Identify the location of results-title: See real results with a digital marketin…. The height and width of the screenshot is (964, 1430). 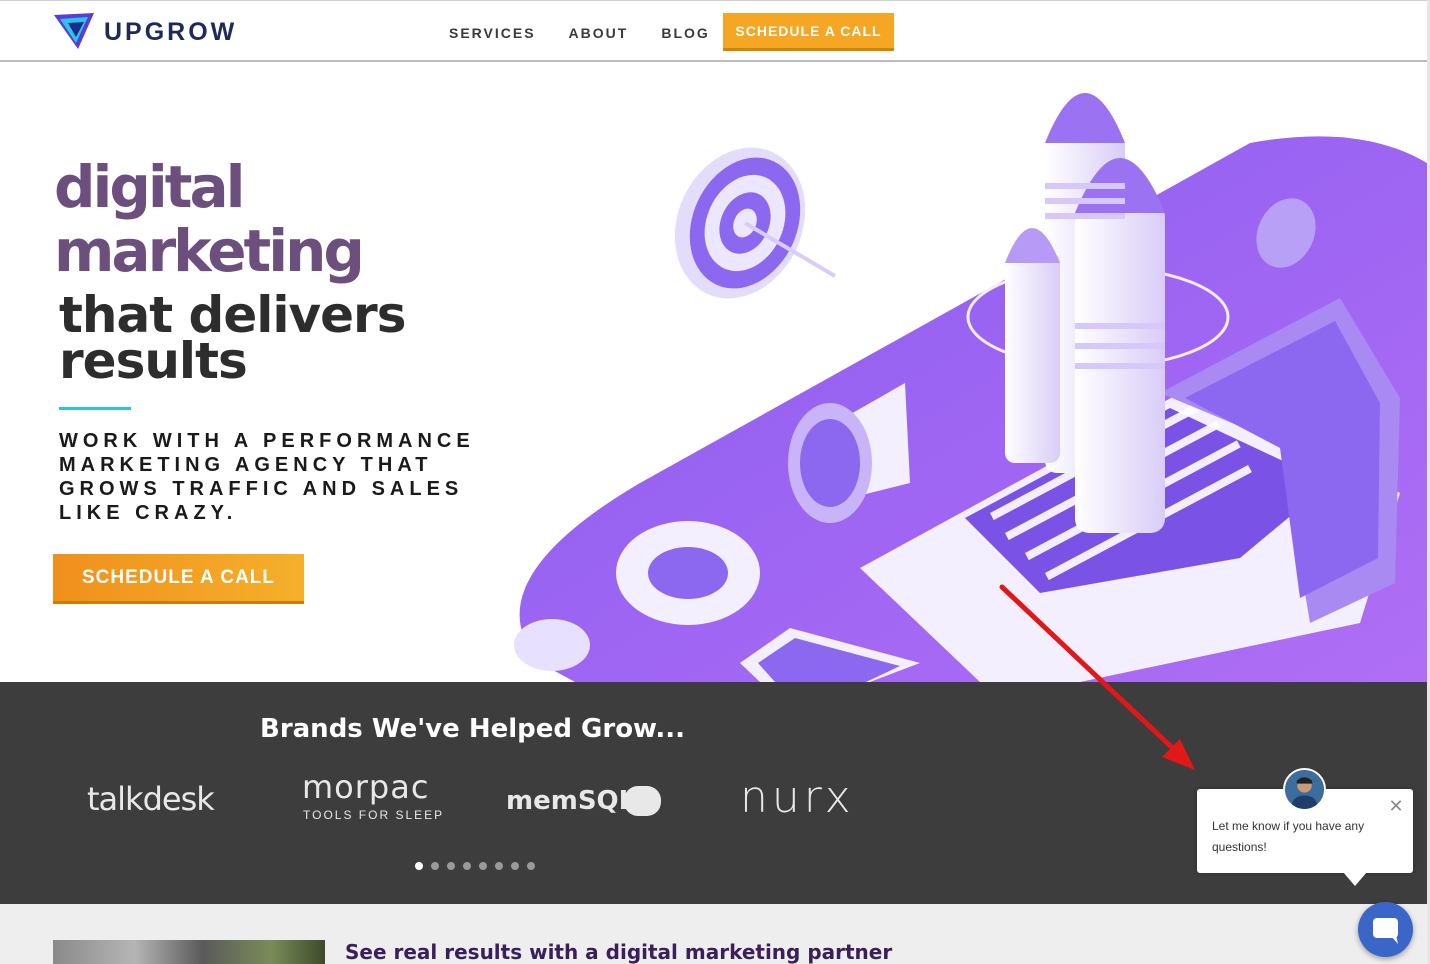
(619, 952).